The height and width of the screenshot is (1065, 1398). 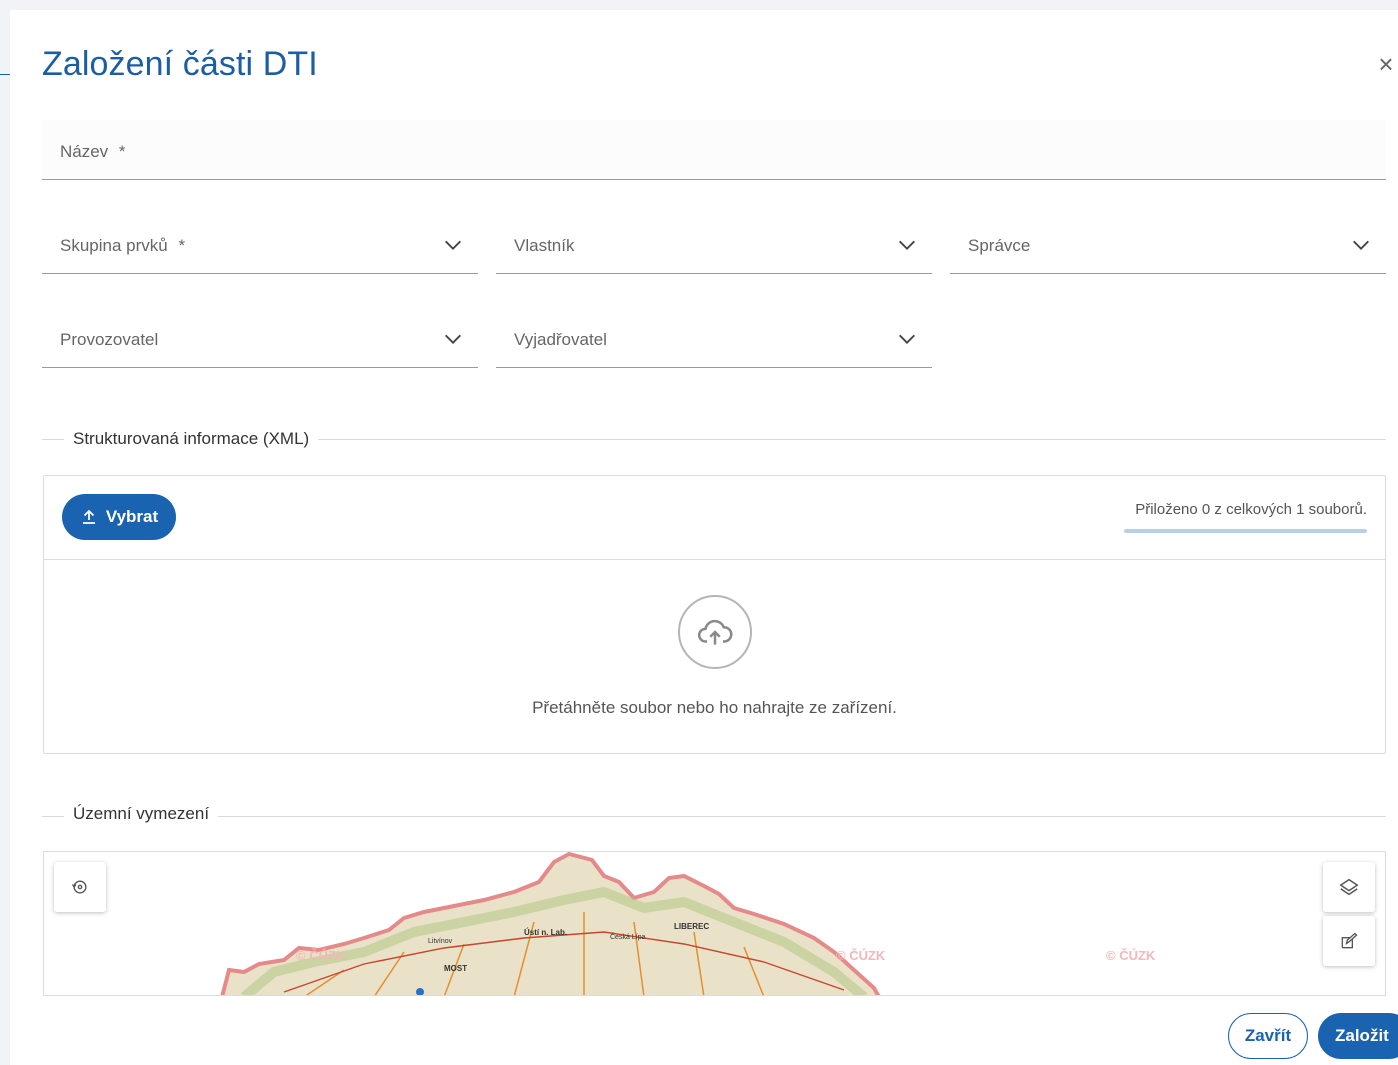 I want to click on skupina-prvku-select: Skupina prvků *, so click(x=260, y=244).